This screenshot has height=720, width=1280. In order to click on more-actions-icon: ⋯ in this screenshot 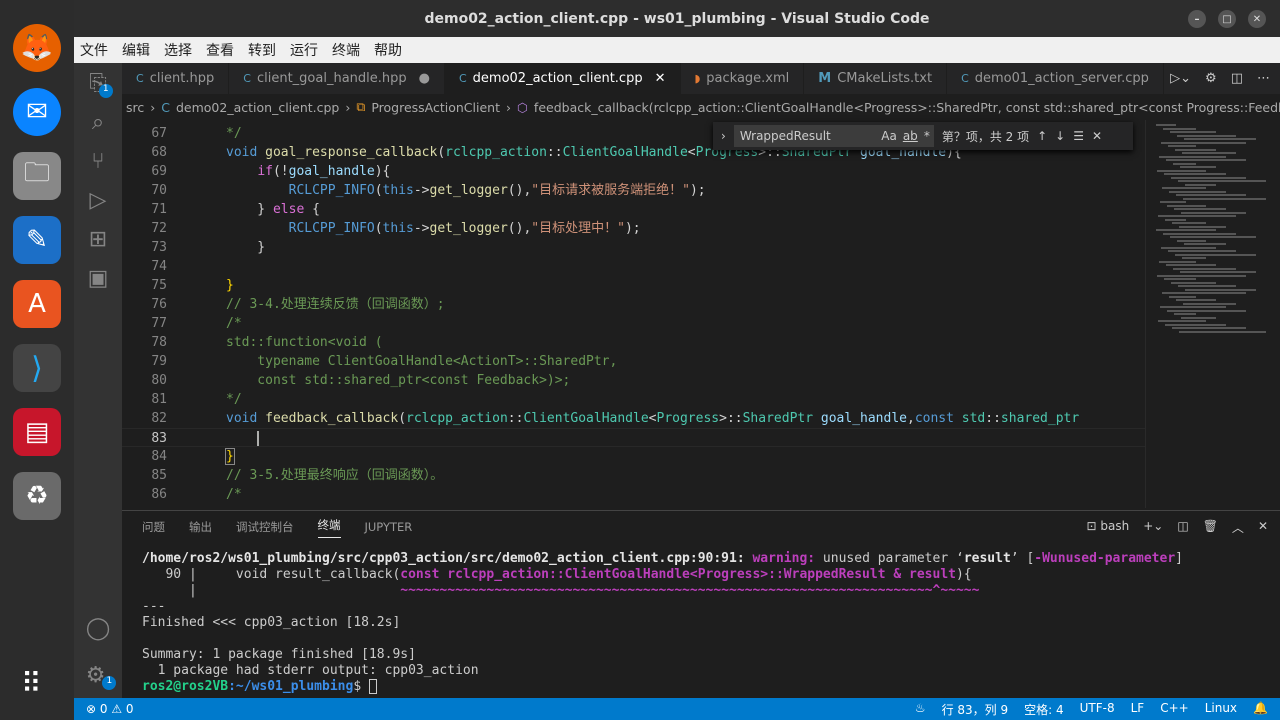, I will do `click(1263, 78)`.